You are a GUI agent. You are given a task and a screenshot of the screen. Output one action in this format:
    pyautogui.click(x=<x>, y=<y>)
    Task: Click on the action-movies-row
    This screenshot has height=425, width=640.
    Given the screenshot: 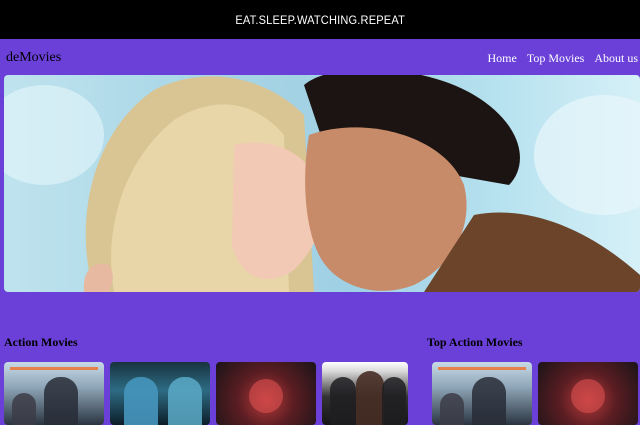 What is the action you would take?
    pyautogui.click(x=206, y=393)
    